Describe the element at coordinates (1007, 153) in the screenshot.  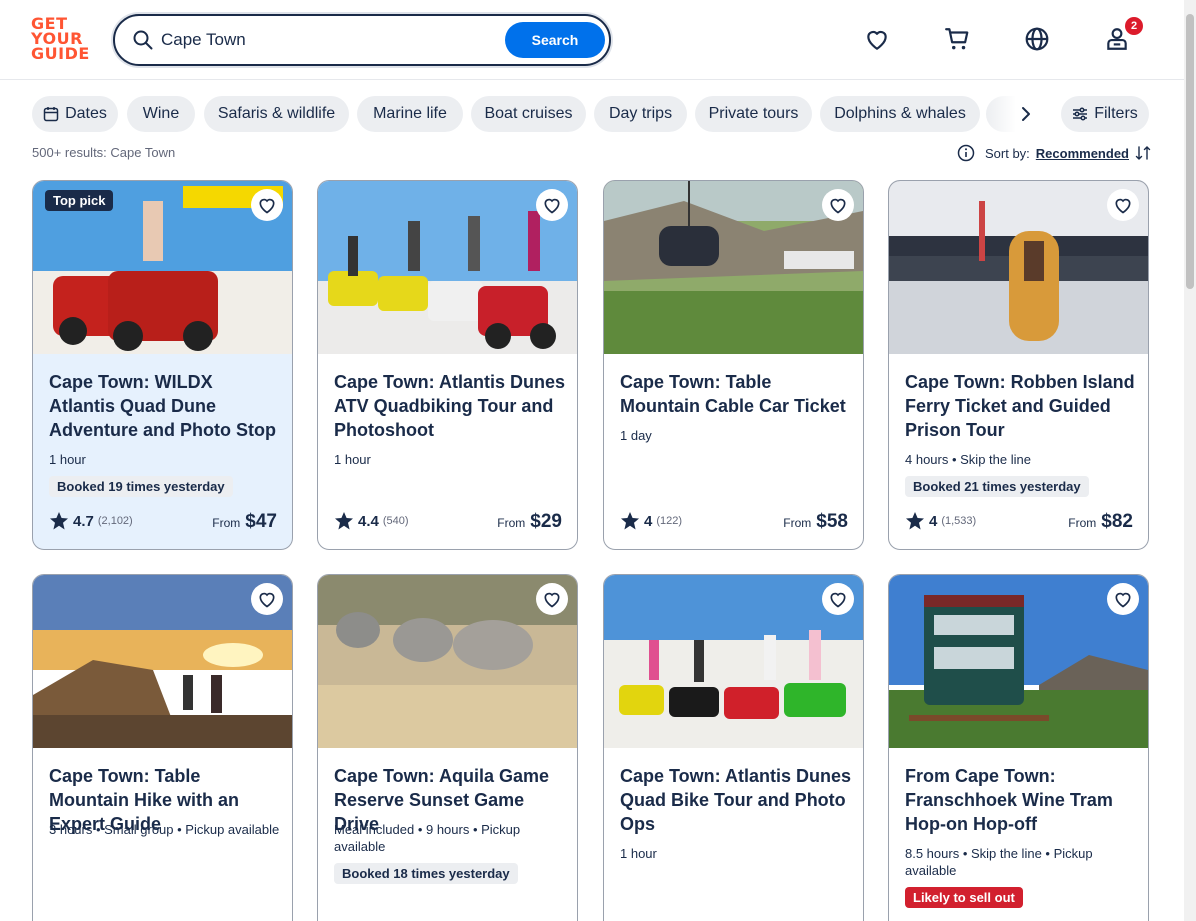
I see `sort-label: Sort by:` at that location.